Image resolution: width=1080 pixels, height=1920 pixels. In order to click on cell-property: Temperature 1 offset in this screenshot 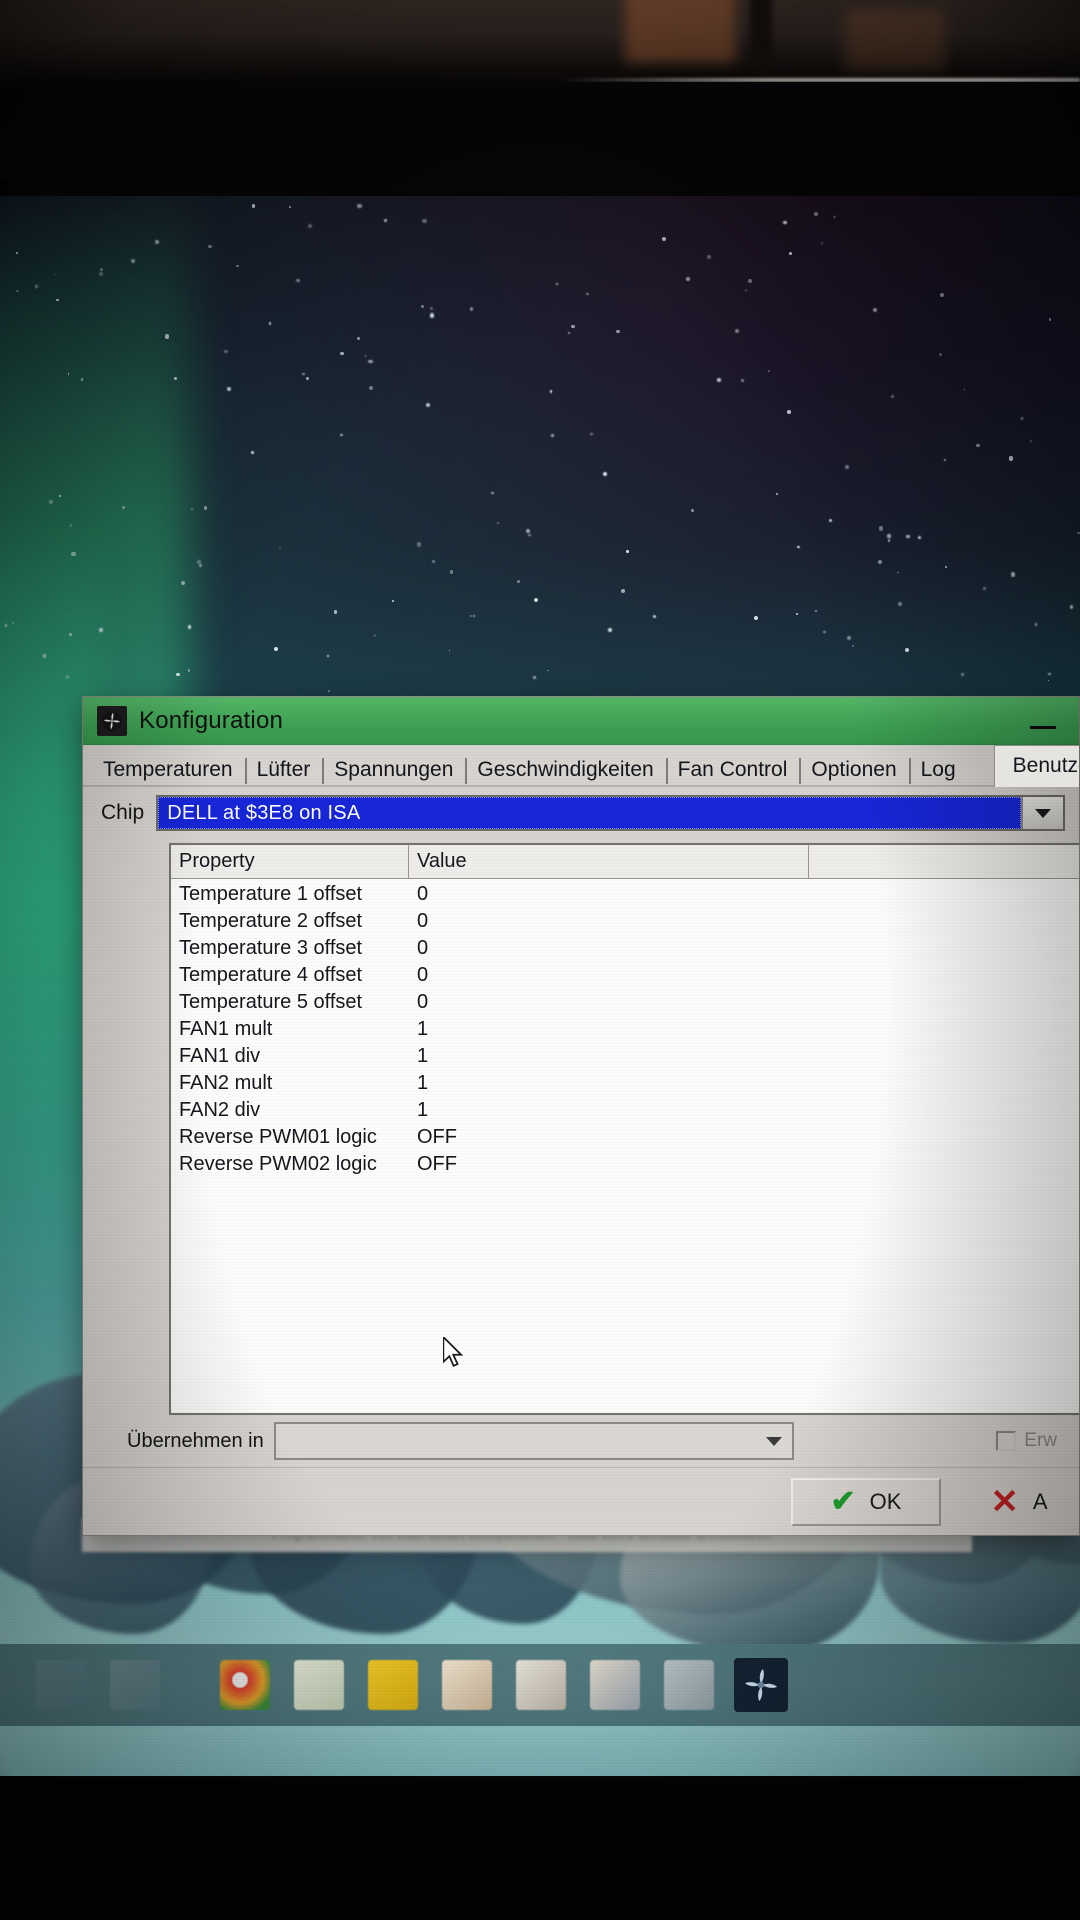, I will do `click(271, 894)`.